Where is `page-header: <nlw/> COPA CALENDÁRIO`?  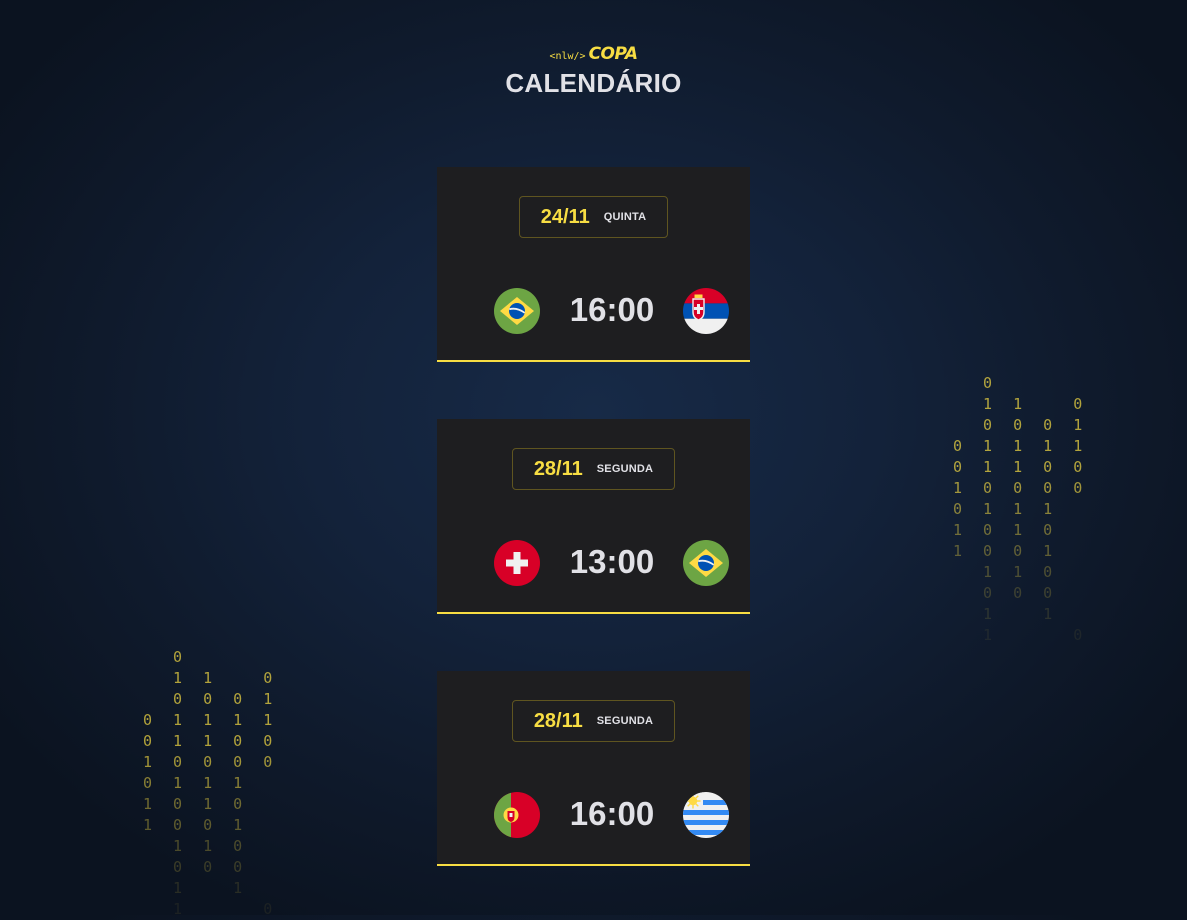
page-header: <nlw/> COPA CALENDÁRIO is located at coordinates (593, 71).